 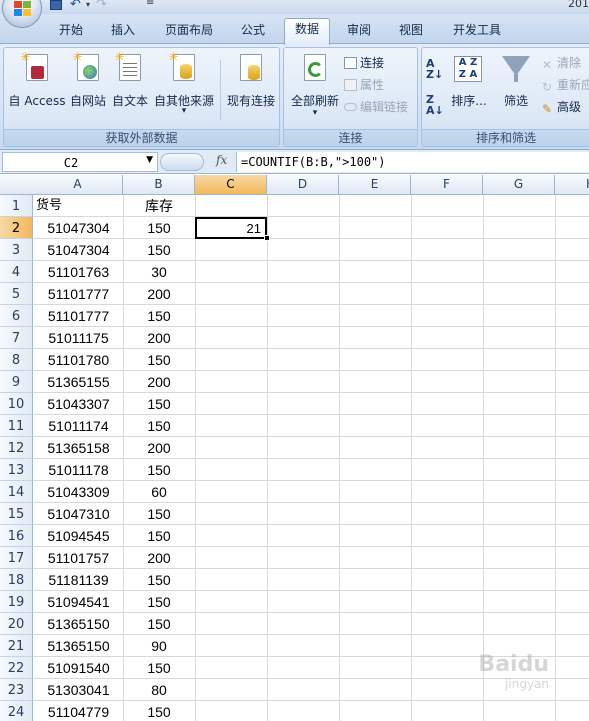 I want to click on active-cell: 21, so click(x=231, y=228).